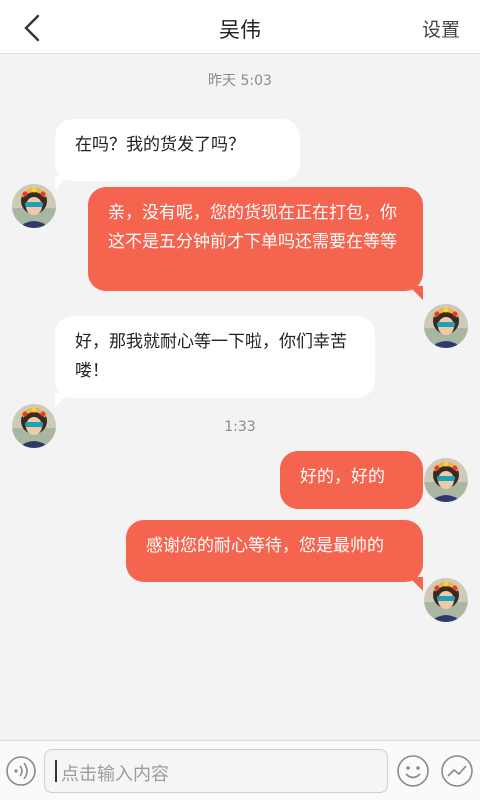  What do you see at coordinates (240, 427) in the screenshot?
I see `timestamp: 1:33` at bounding box center [240, 427].